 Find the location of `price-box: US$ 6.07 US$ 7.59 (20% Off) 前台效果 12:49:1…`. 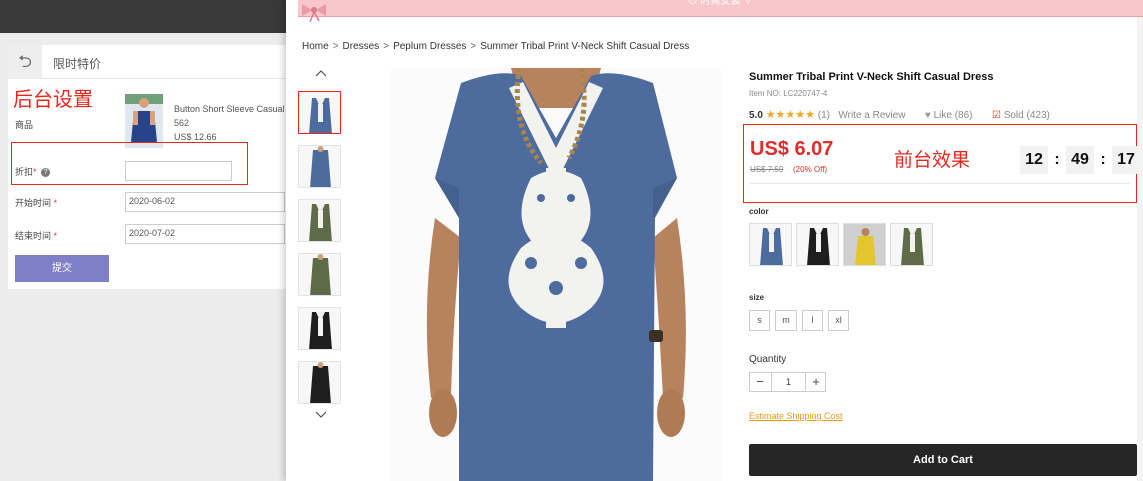

price-box: US$ 6.07 US$ 7.59 (20% Off) 前台效果 12:49:1… is located at coordinates (941, 163).